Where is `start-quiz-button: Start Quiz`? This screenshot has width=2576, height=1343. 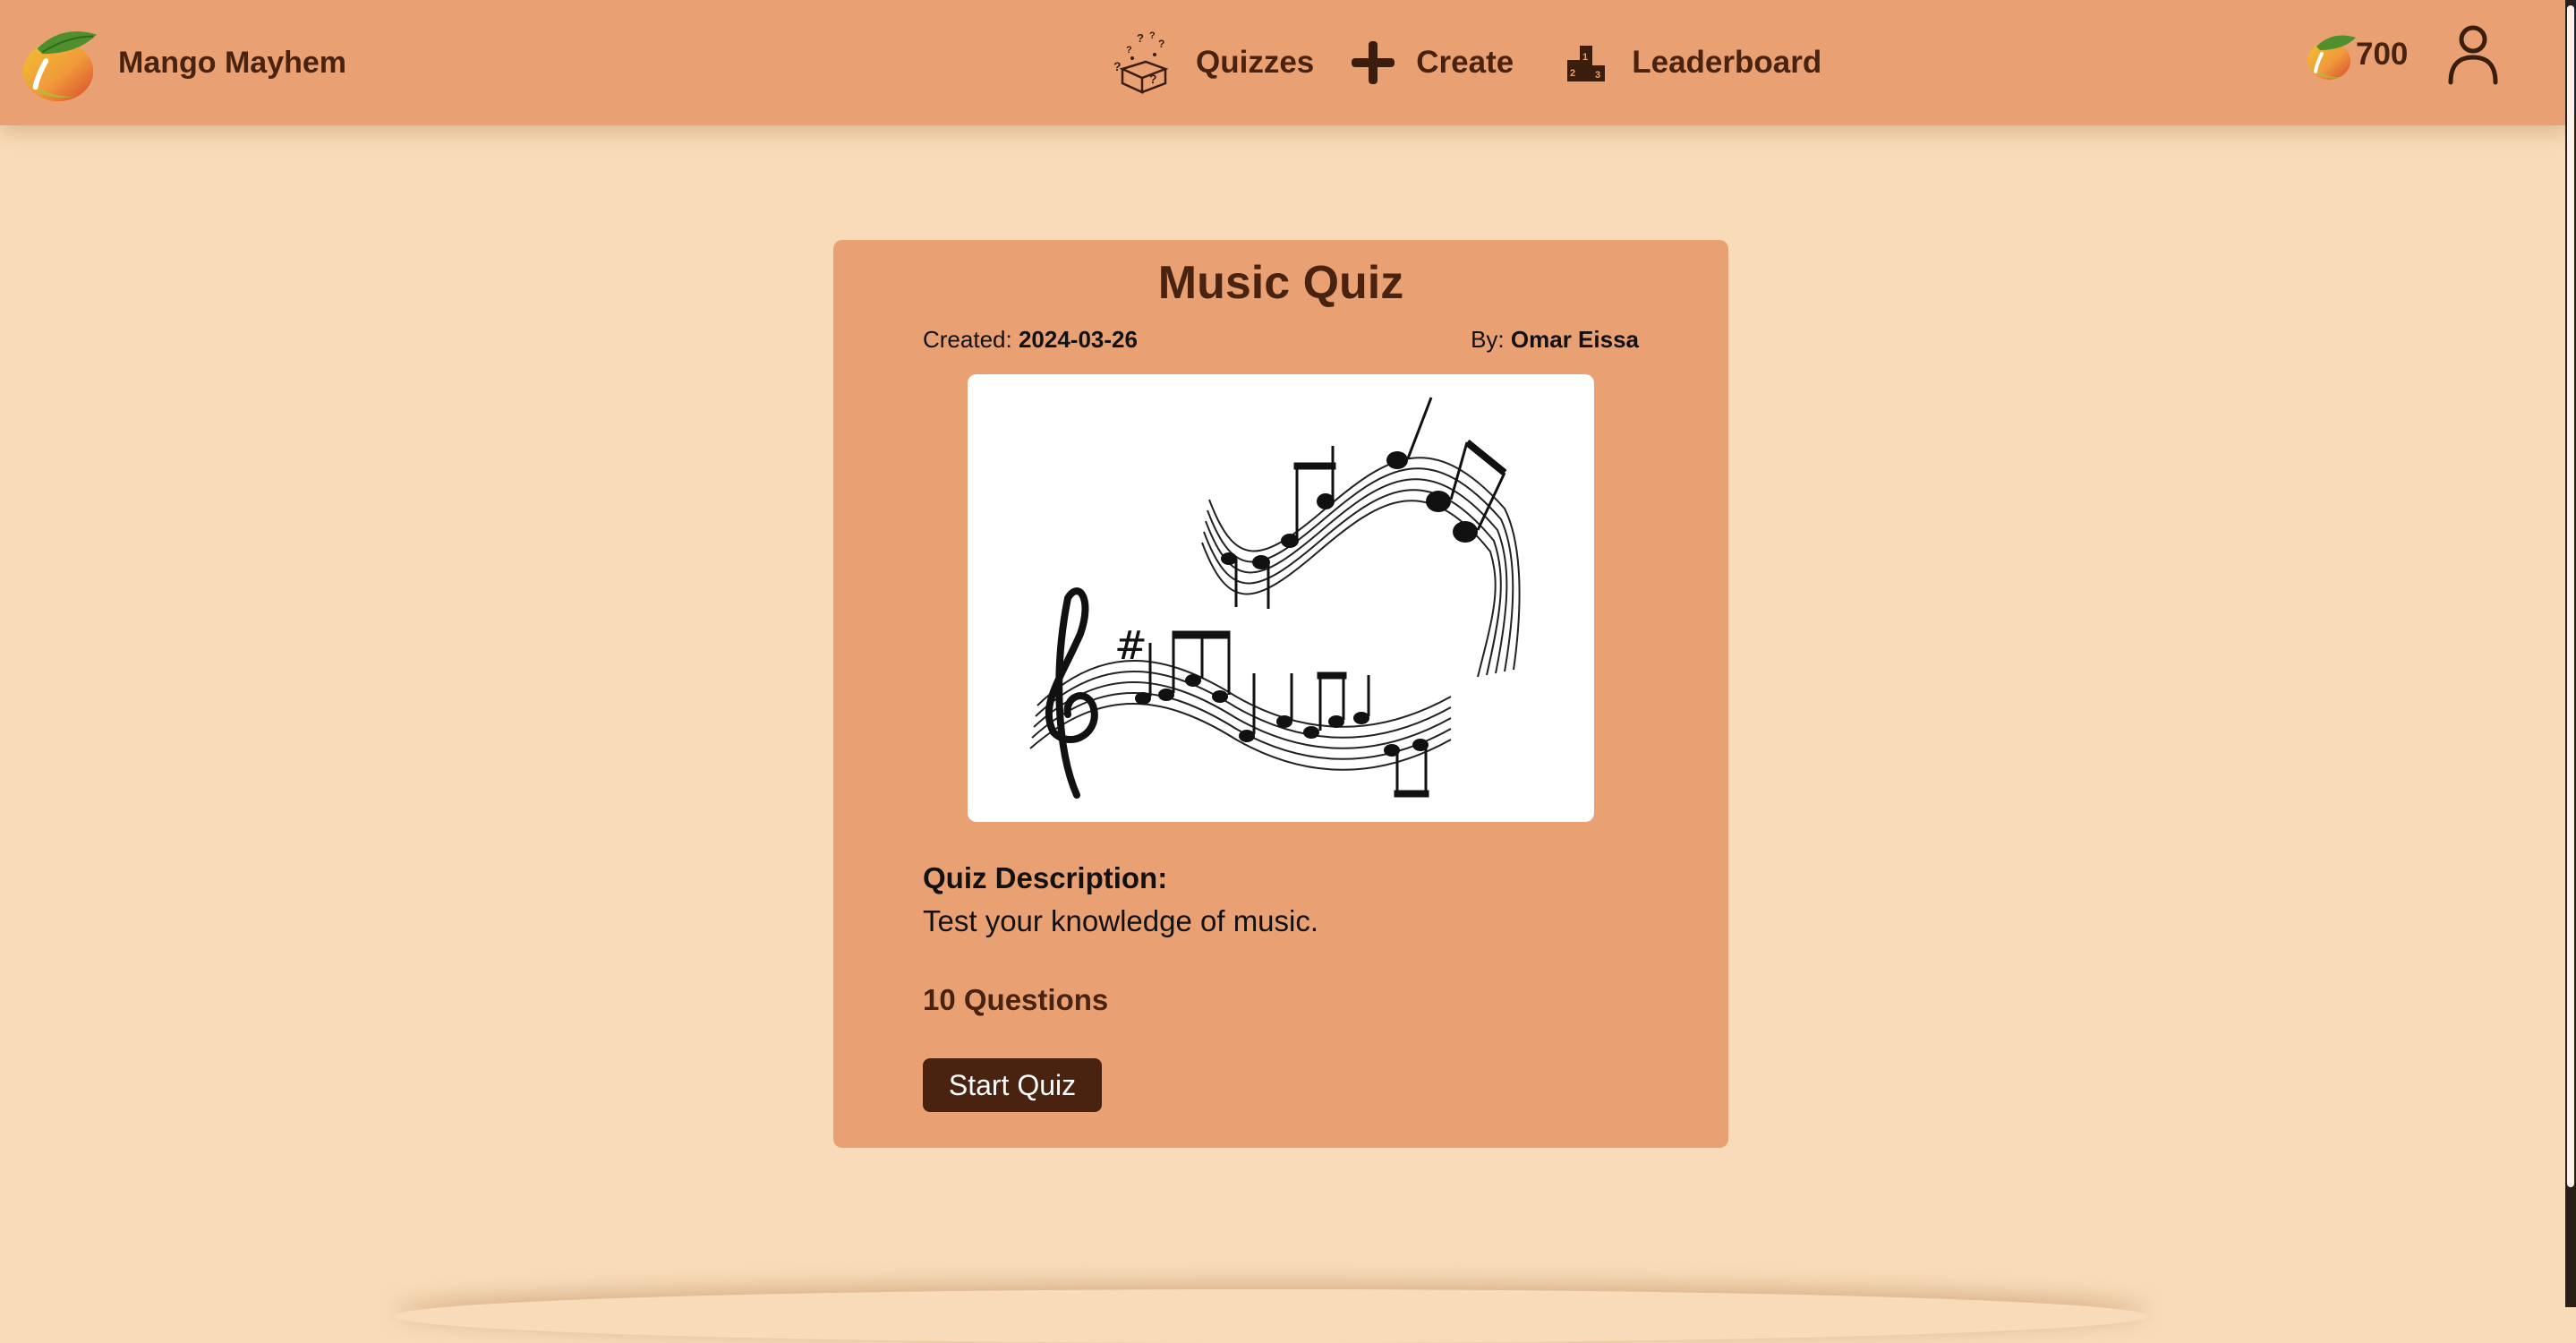
start-quiz-button: Start Quiz is located at coordinates (1012, 1085).